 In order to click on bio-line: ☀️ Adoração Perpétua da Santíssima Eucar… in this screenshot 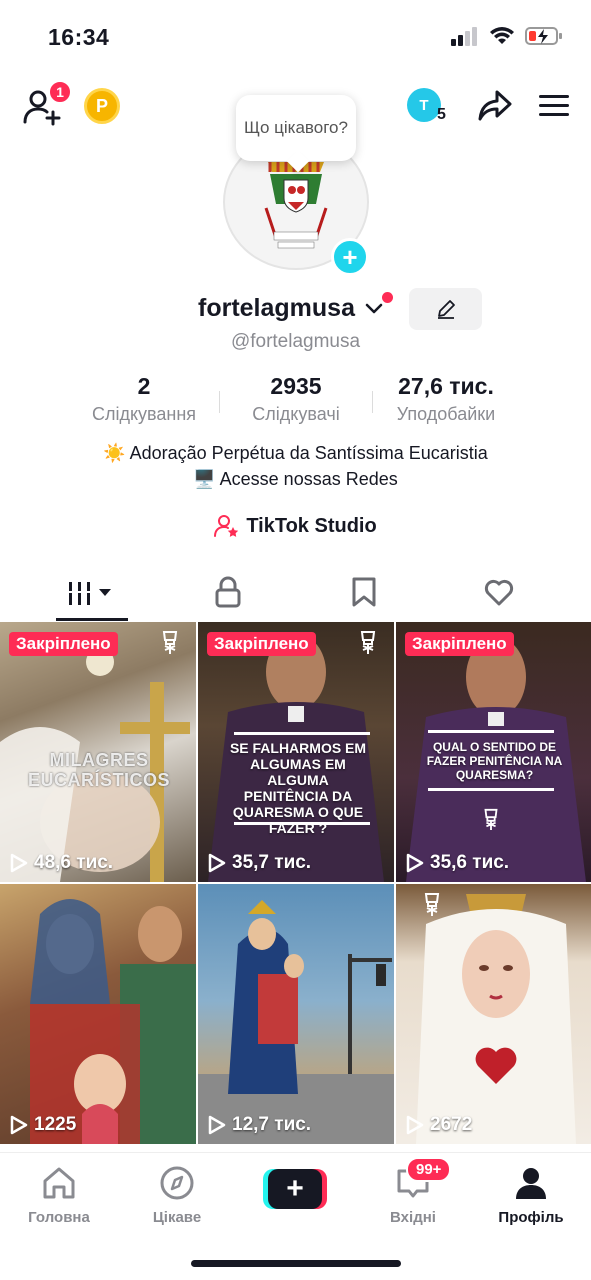, I will do `click(295, 453)`.